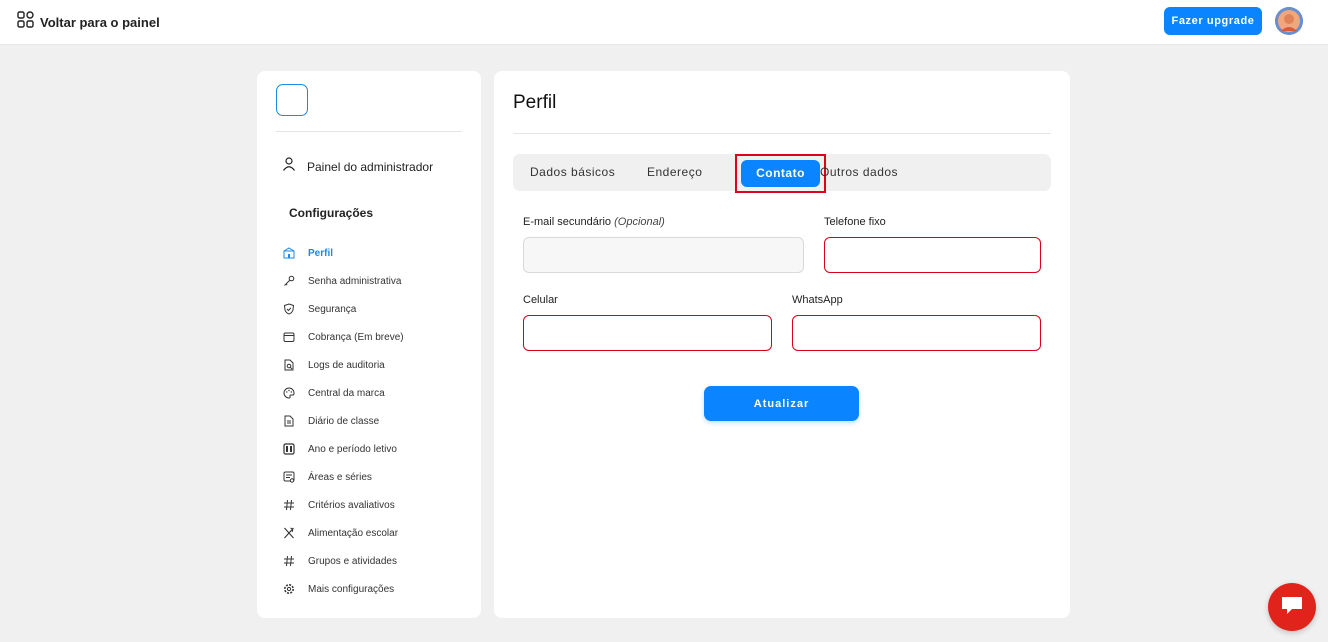 This screenshot has width=1328, height=642. Describe the element at coordinates (289, 337) in the screenshot. I see `wallet-icon` at that location.